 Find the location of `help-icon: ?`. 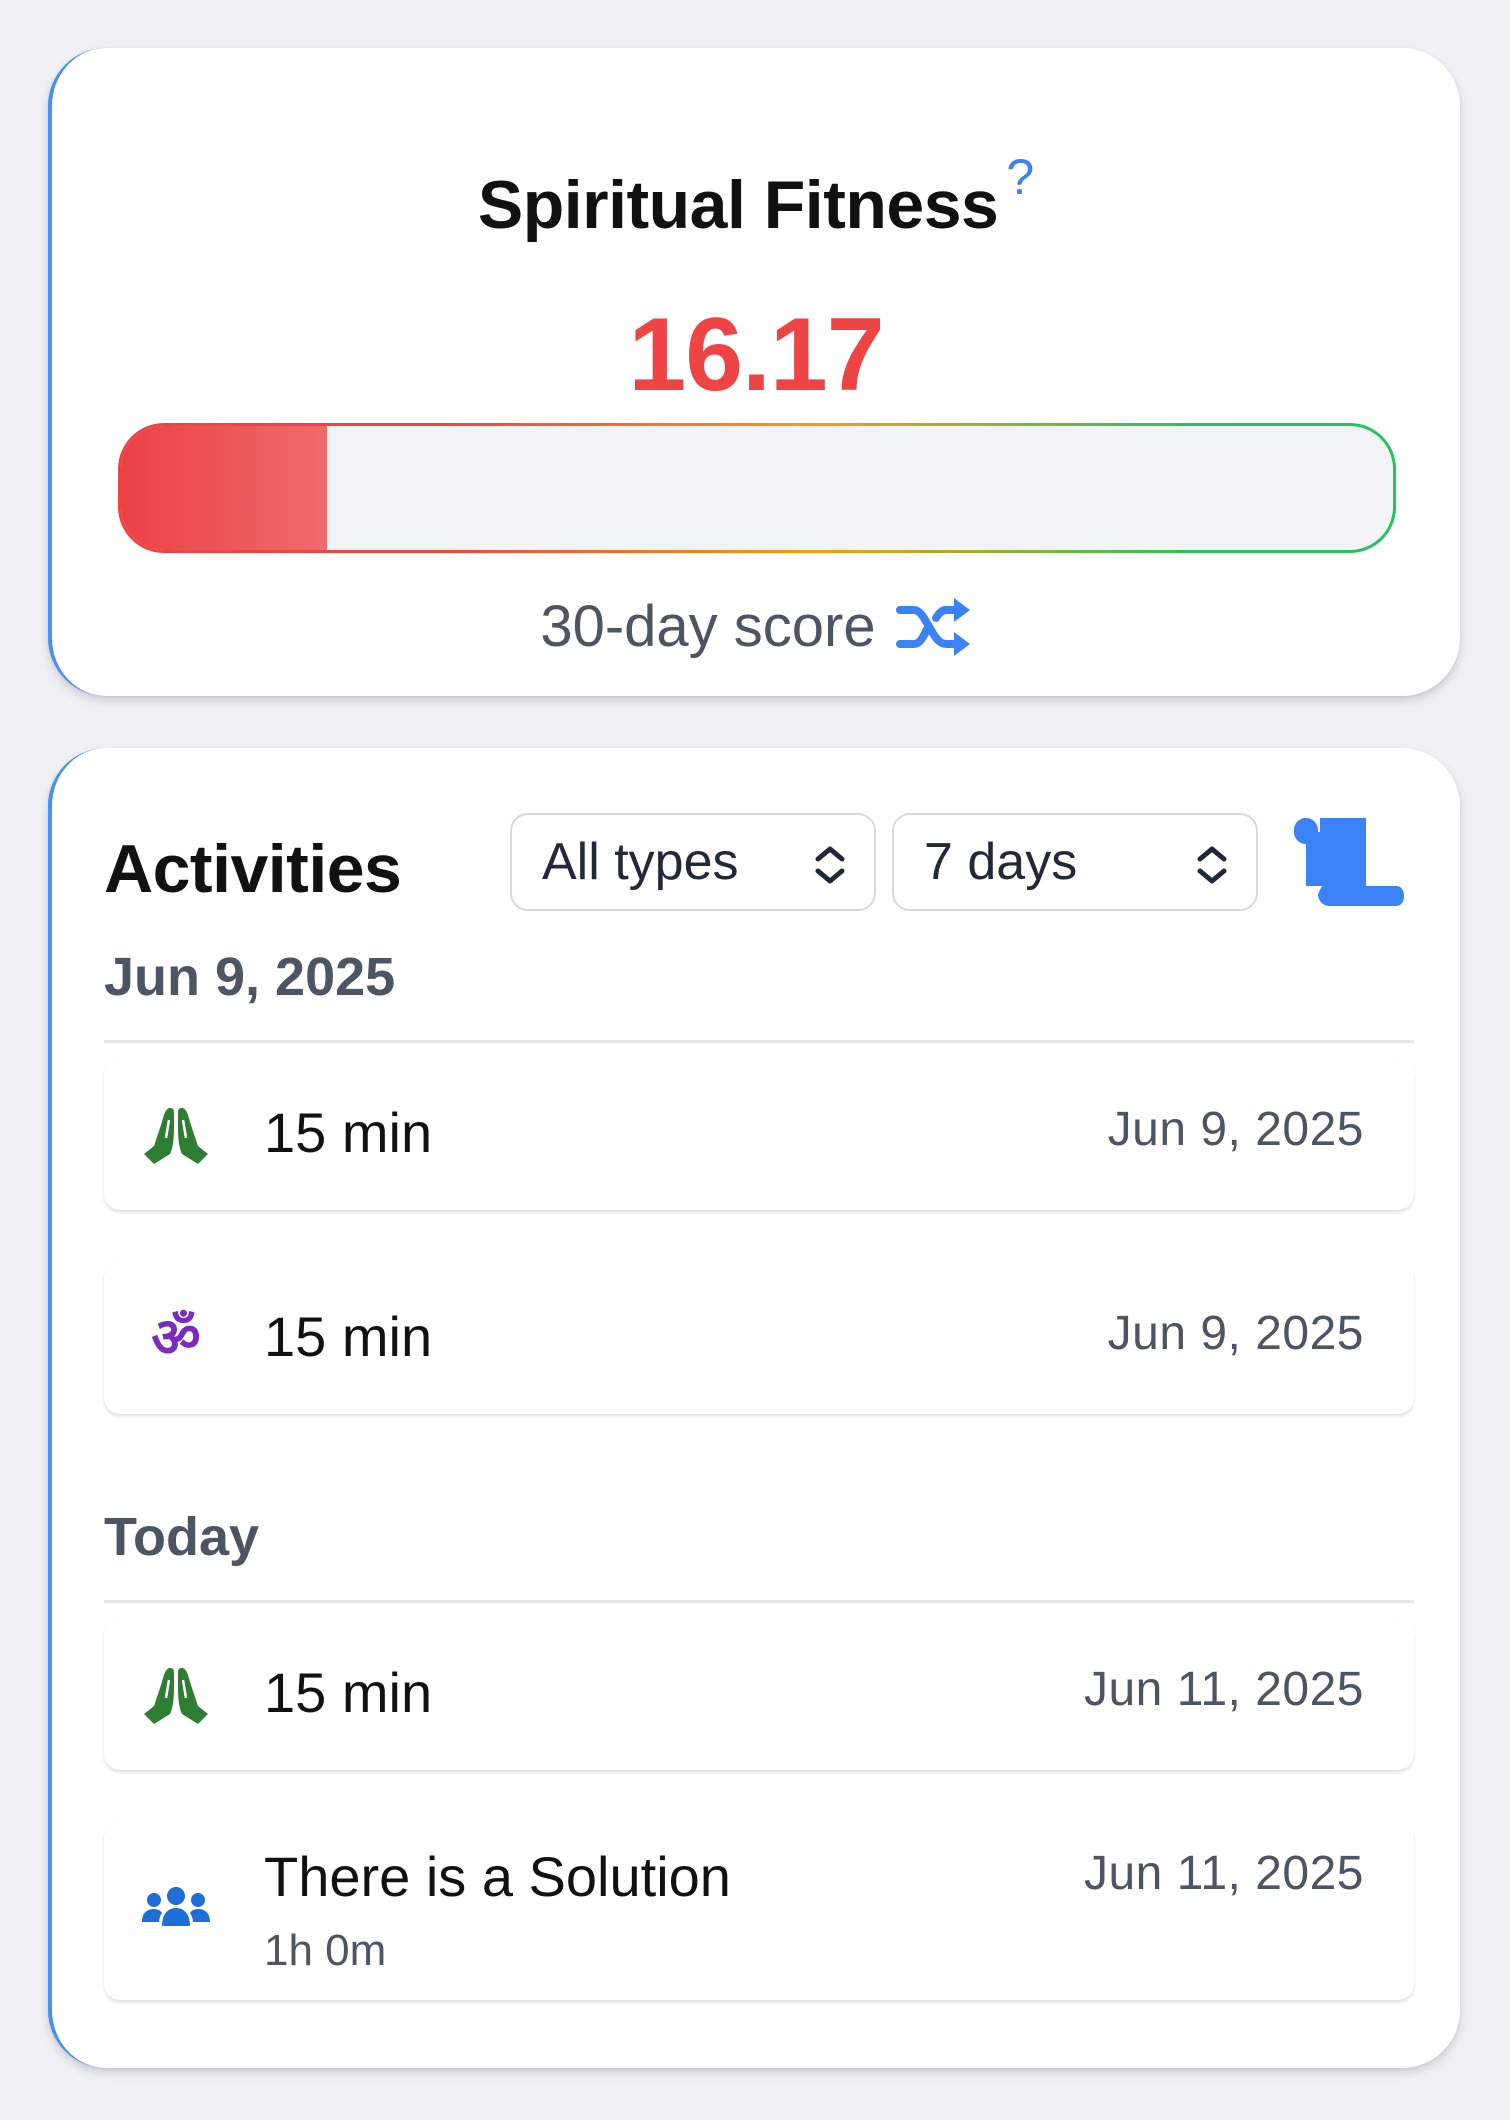

help-icon: ? is located at coordinates (1020, 177).